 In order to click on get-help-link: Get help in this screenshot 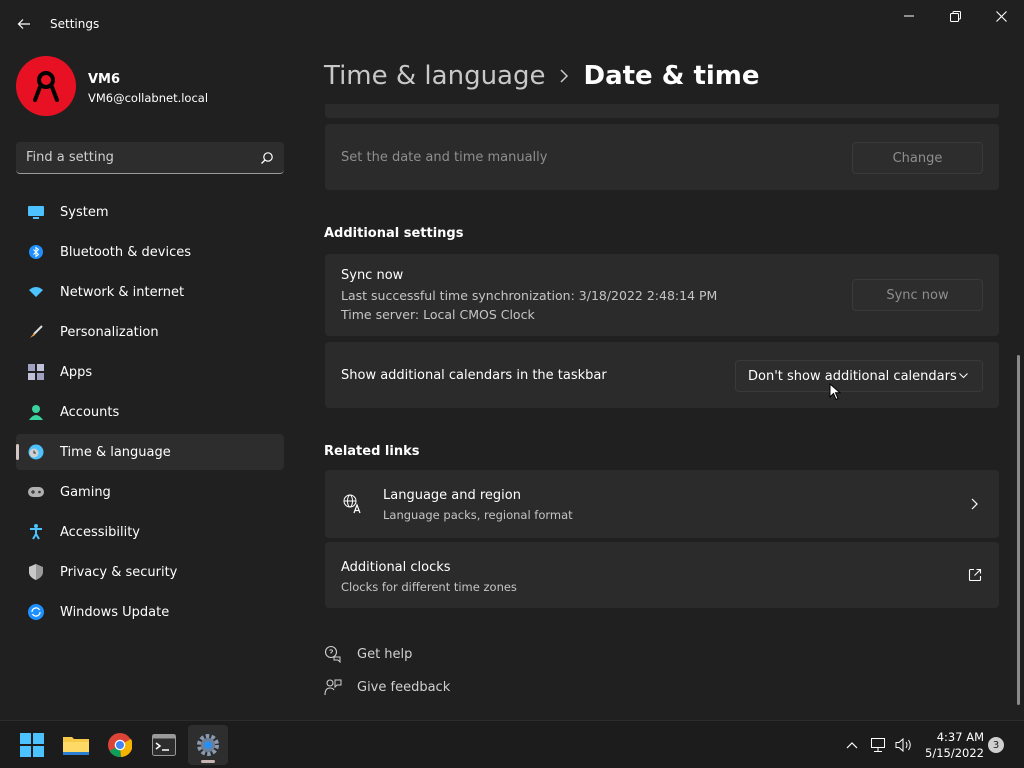, I will do `click(368, 654)`.